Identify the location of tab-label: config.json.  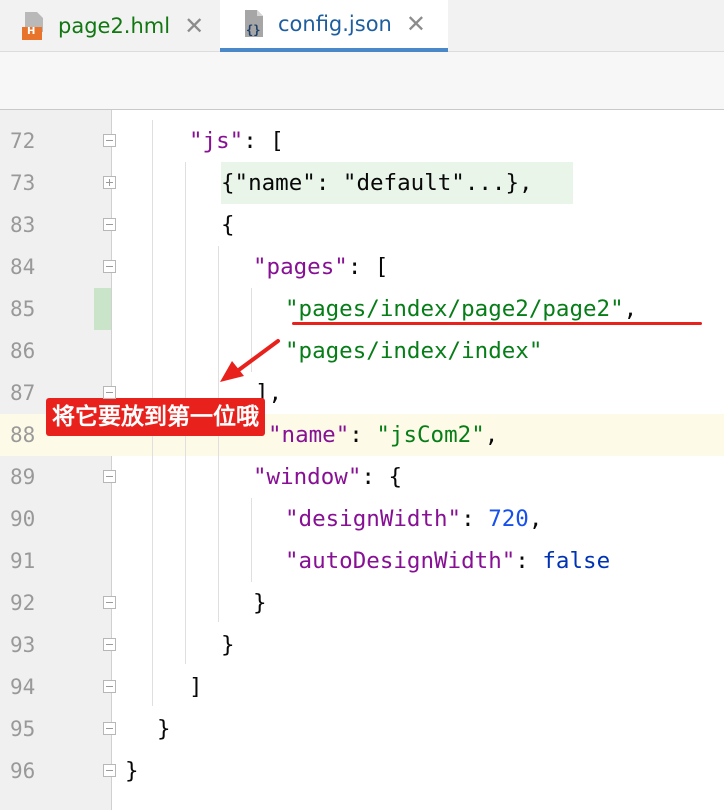
(335, 24).